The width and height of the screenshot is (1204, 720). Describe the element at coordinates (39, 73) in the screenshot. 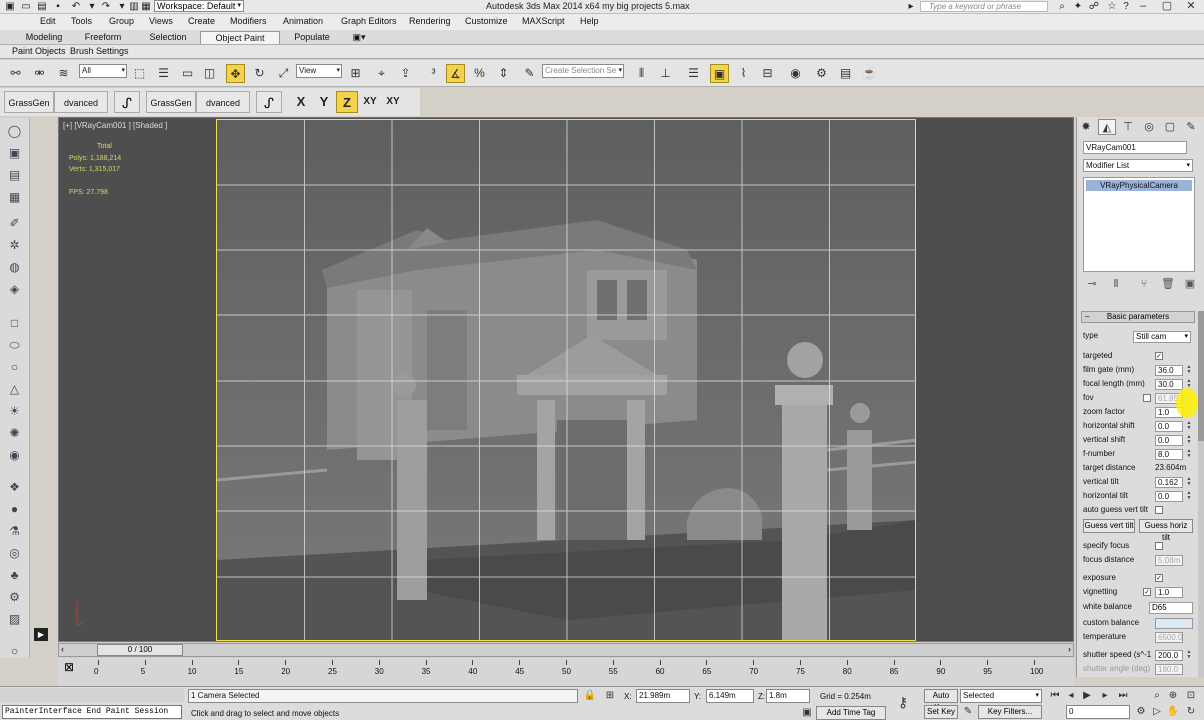

I see `unlink-selection-icon: ⚮` at that location.